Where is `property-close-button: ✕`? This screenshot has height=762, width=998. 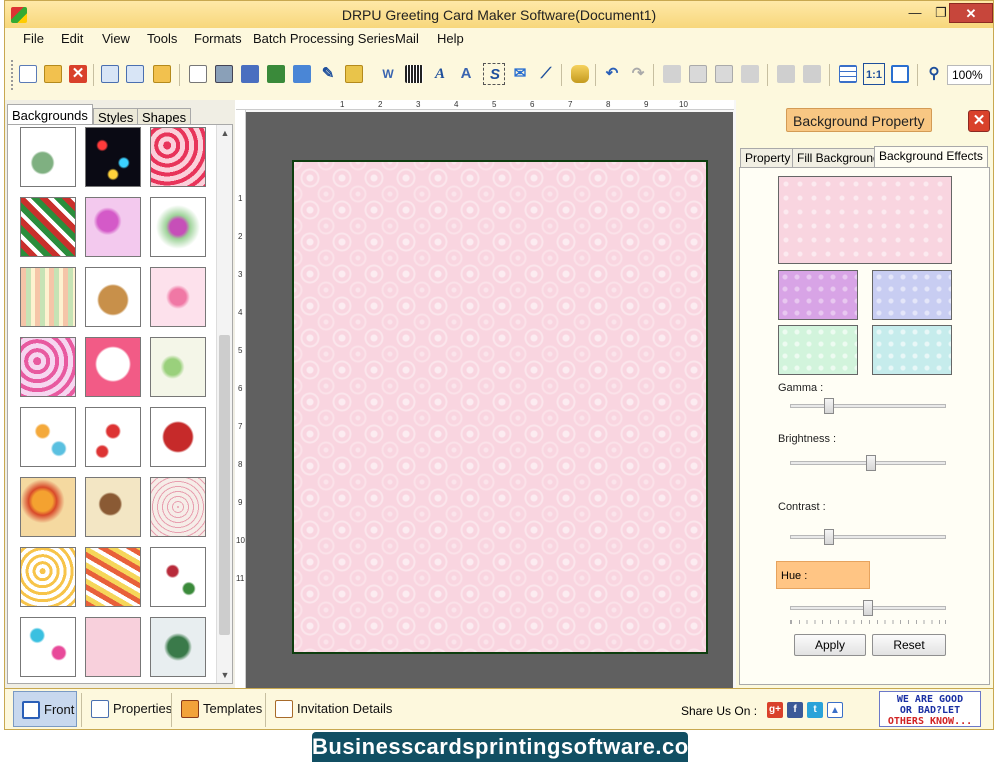
property-close-button: ✕ is located at coordinates (979, 121).